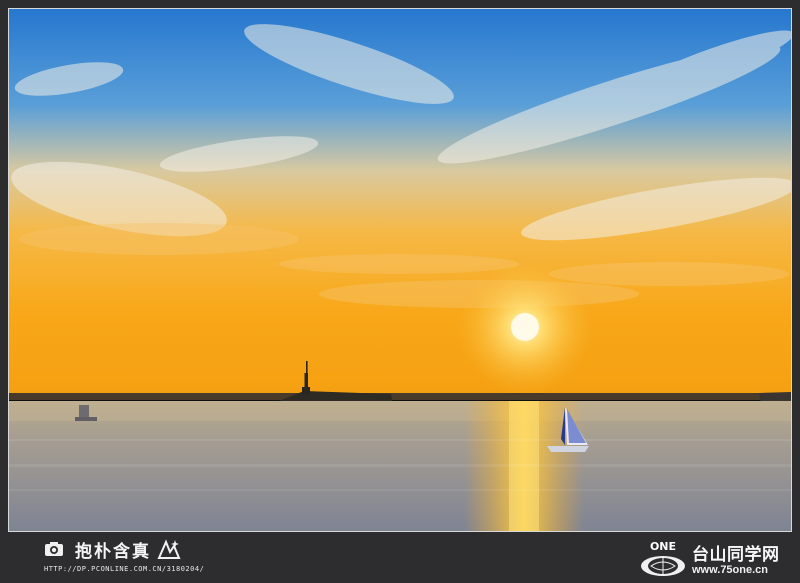 This screenshot has height=583, width=800. What do you see at coordinates (54, 549) in the screenshot?
I see `camera-icon` at bounding box center [54, 549].